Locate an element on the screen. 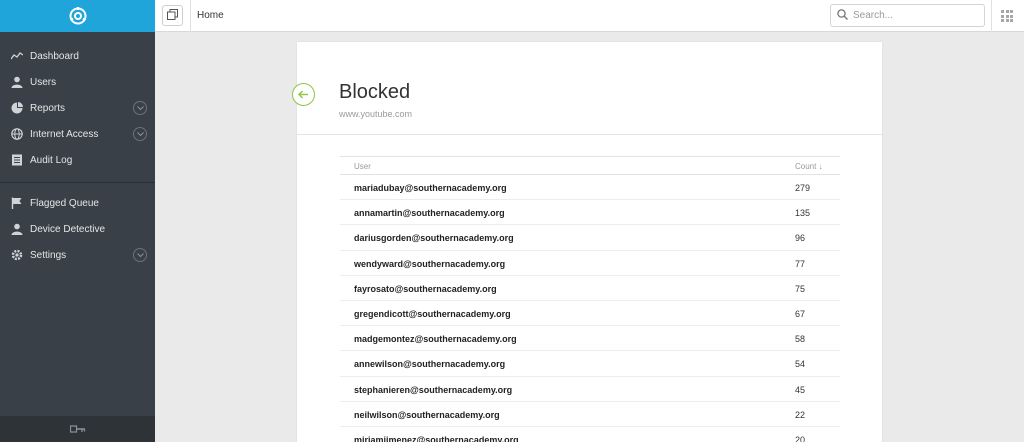 The width and height of the screenshot is (1024, 442). table-row: wendyward@southernacademy.org 77 is located at coordinates (590, 263).